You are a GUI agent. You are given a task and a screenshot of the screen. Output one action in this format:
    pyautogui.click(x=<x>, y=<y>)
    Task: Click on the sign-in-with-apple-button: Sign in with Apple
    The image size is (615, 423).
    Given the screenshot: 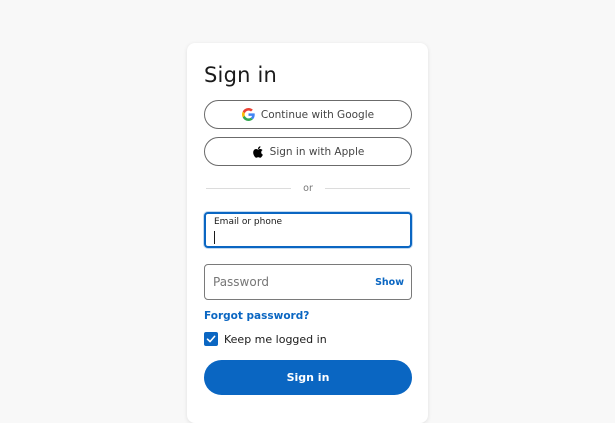 What is the action you would take?
    pyautogui.click(x=308, y=151)
    